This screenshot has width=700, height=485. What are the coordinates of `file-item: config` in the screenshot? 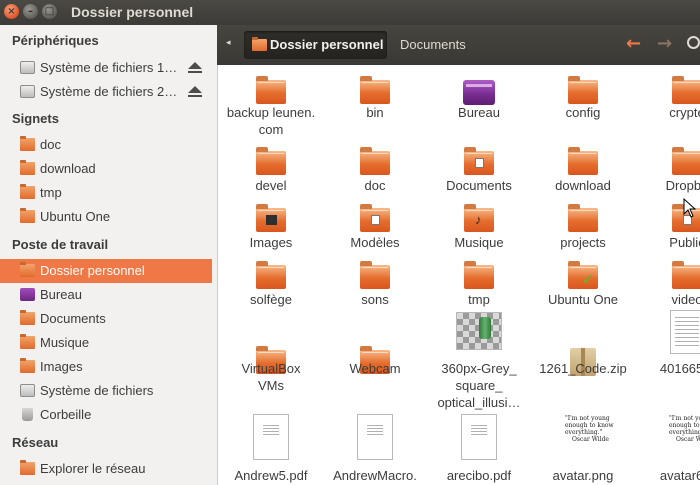 It's located at (583, 101).